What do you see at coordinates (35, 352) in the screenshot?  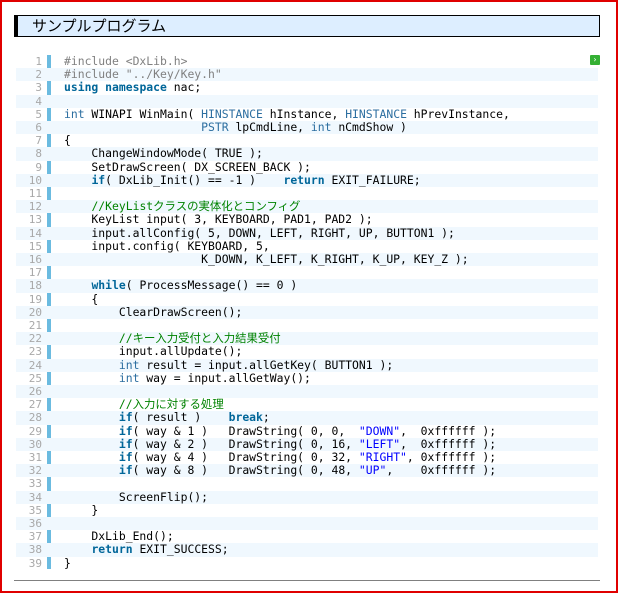 I see `line-number: 23` at bounding box center [35, 352].